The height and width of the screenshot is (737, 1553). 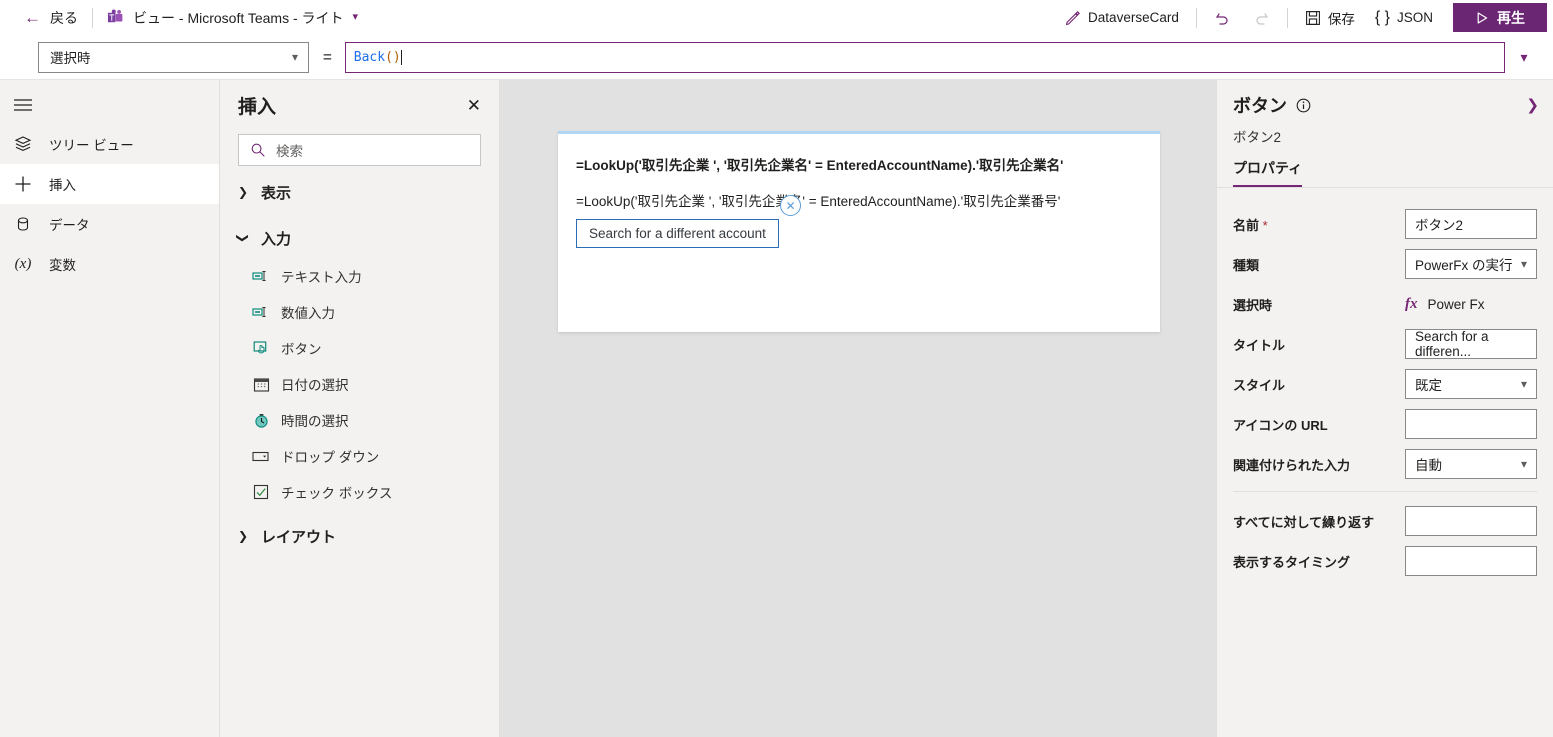 What do you see at coordinates (1471, 464) in the screenshot?
I see `associated-input-select: 自動 ▾` at bounding box center [1471, 464].